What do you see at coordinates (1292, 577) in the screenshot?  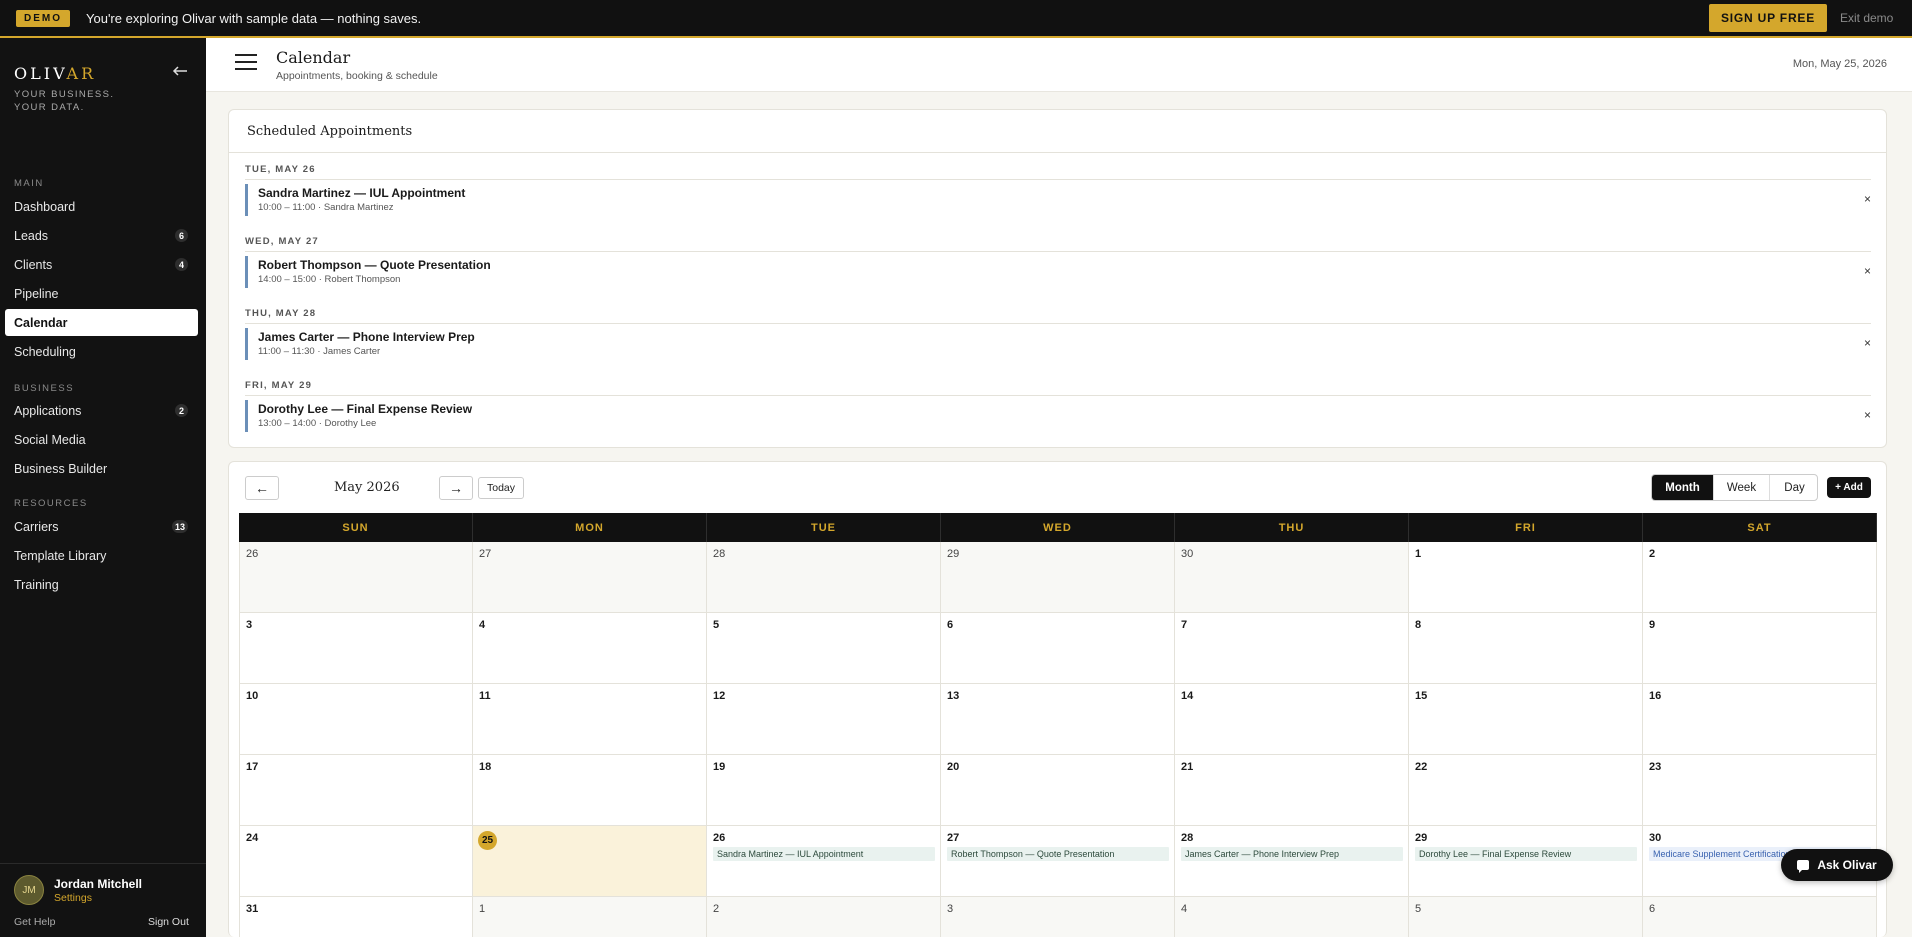 I see `calendar-day: 30` at bounding box center [1292, 577].